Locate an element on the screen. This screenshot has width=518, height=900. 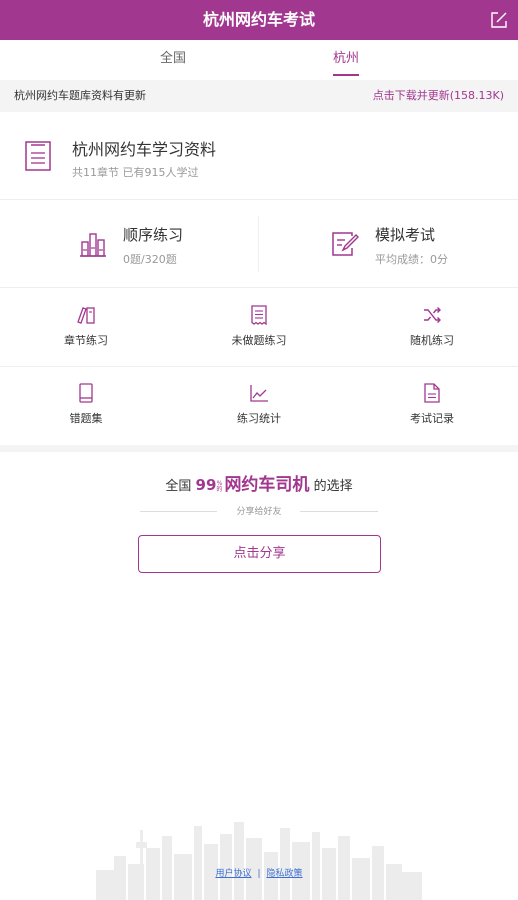
practice-divider is located at coordinates (258, 244).